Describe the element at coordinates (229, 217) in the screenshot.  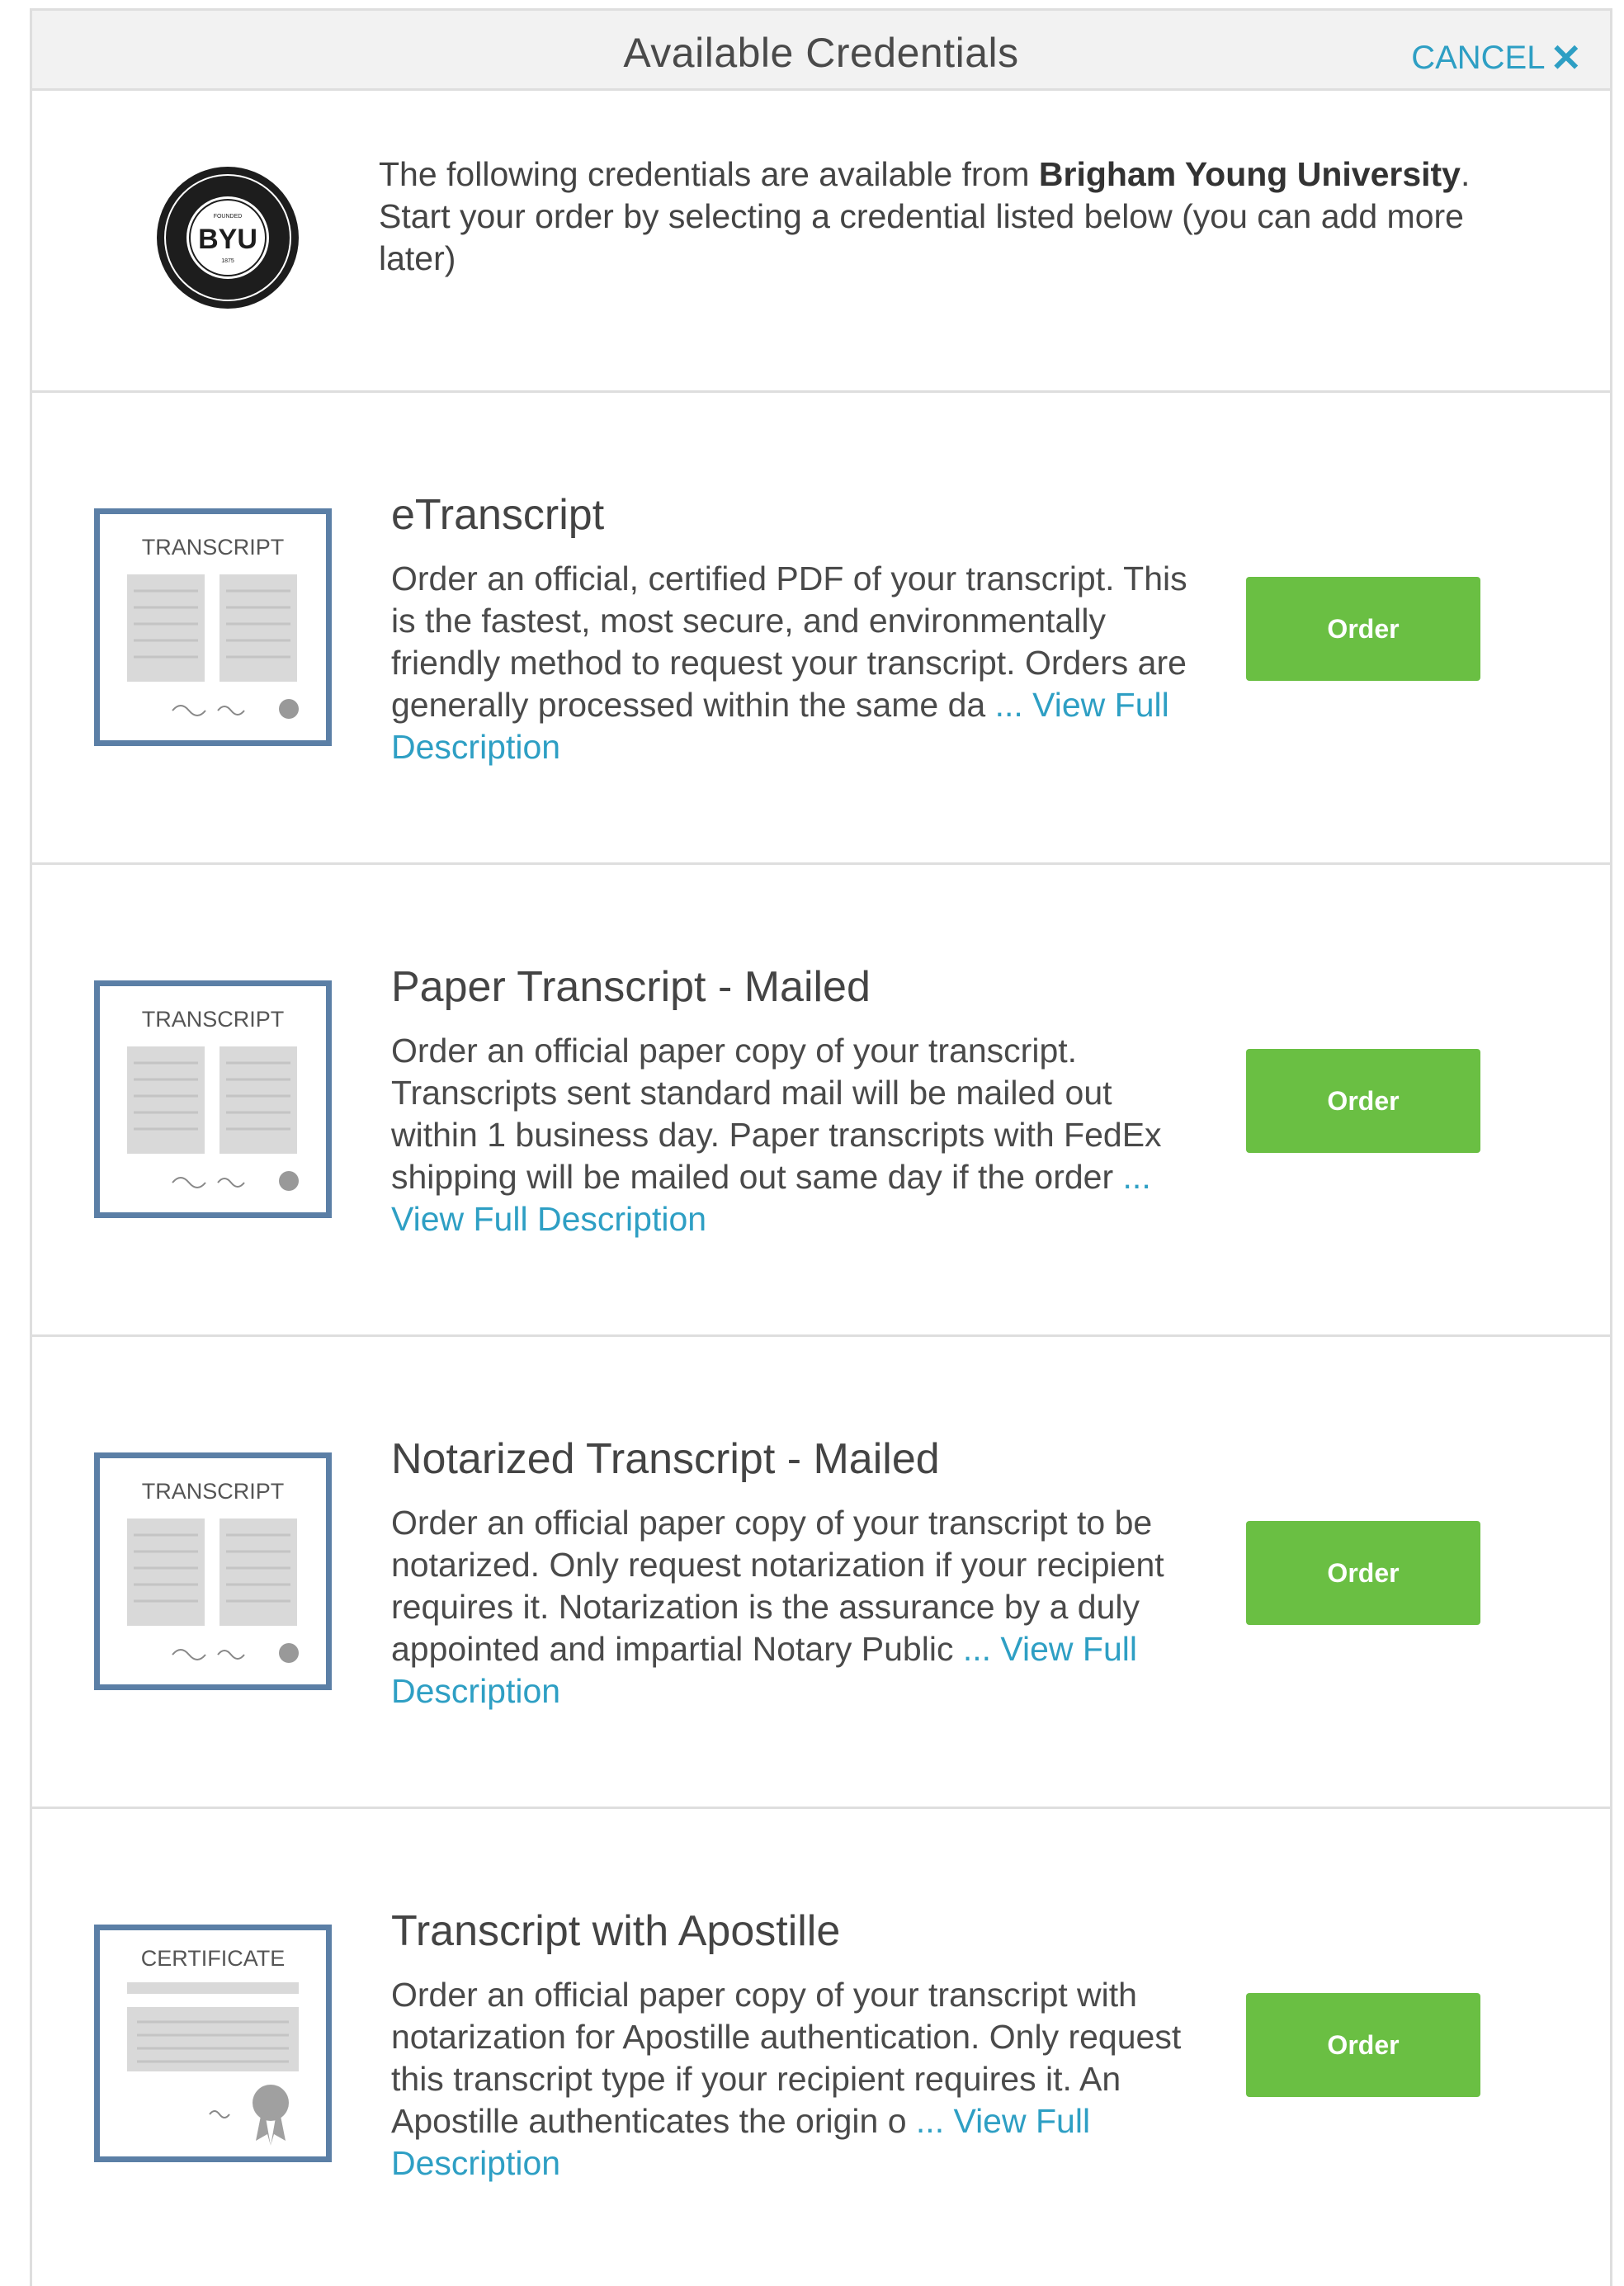
I see `svg-text: FOUNDED` at that location.